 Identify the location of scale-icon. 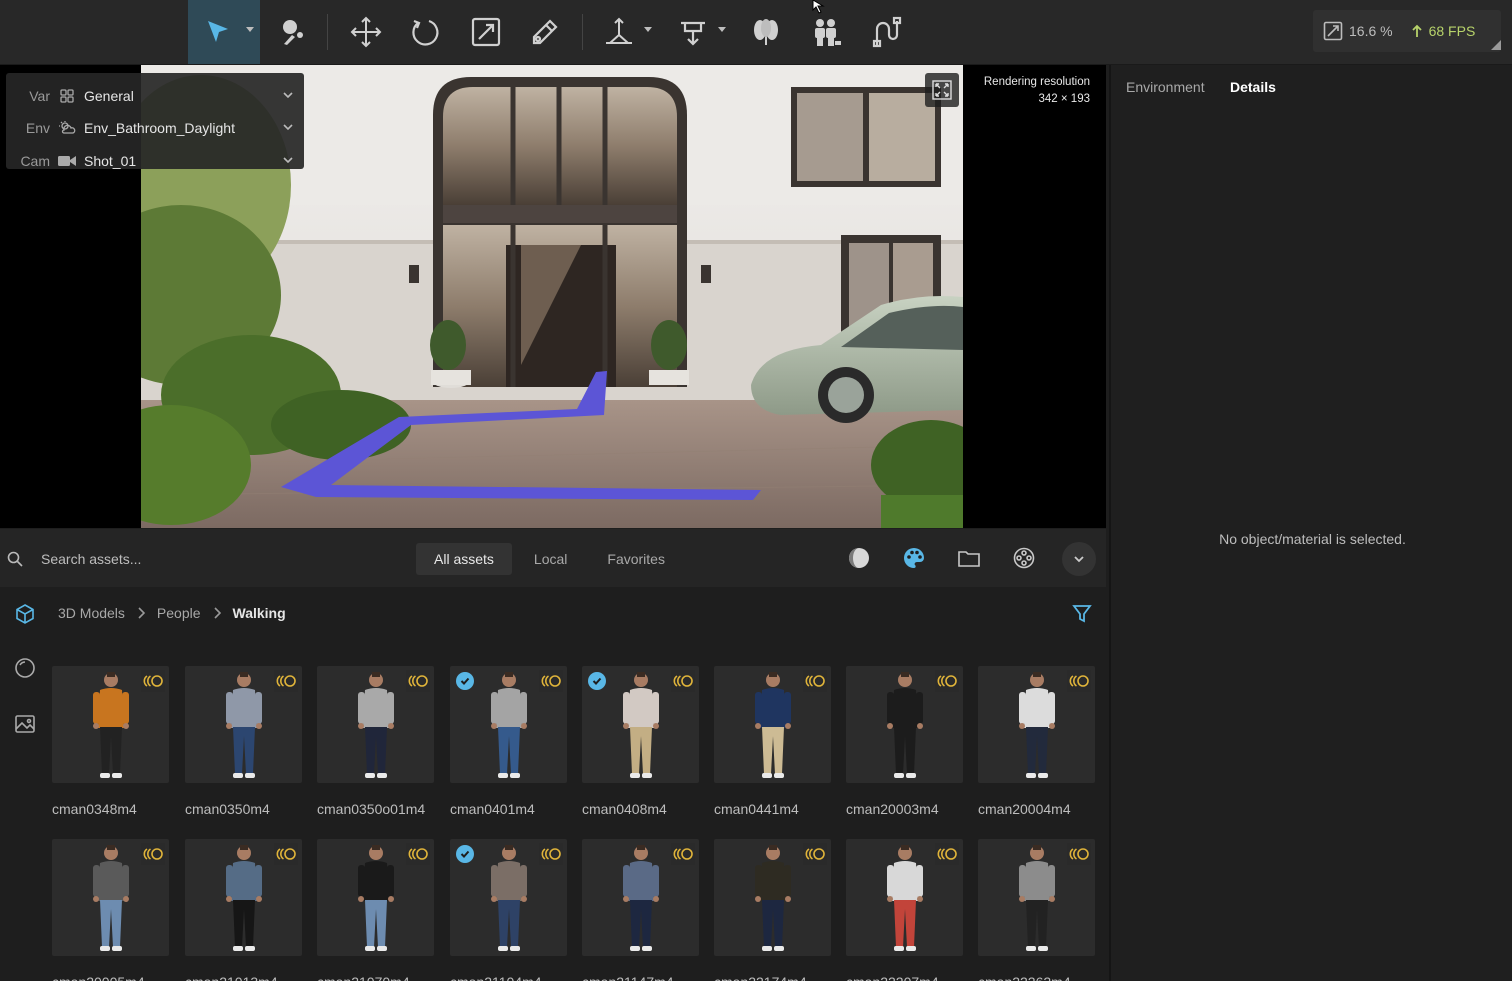
(486, 32).